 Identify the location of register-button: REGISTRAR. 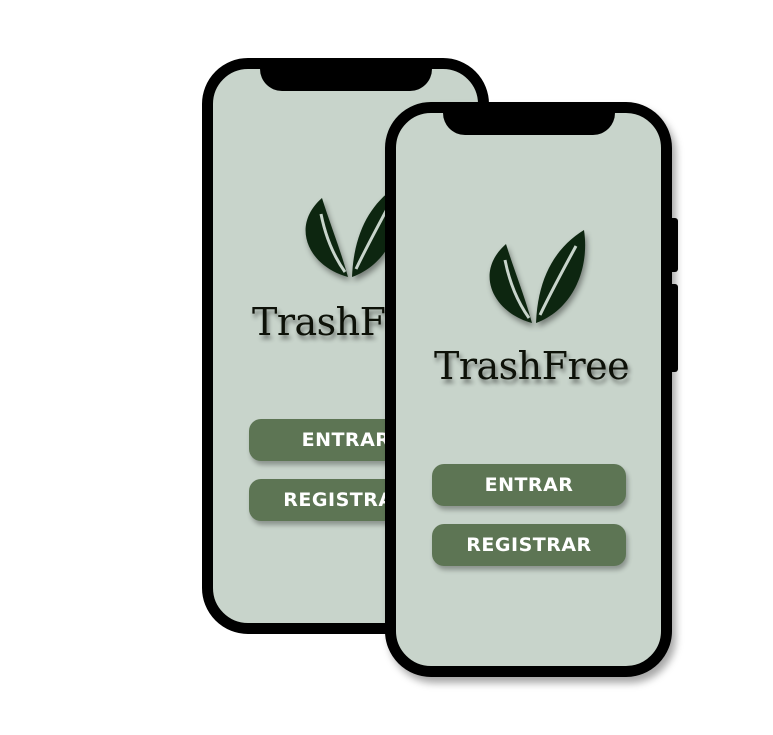
(529, 545).